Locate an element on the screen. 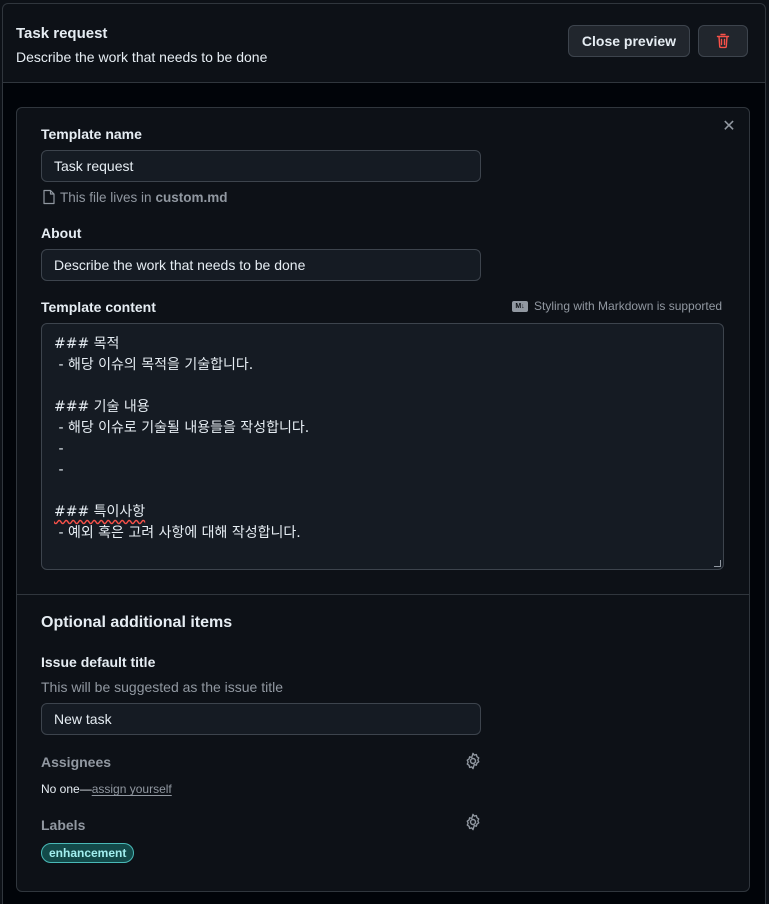 This screenshot has width=769, height=904. file-note-prefix: This file lives in is located at coordinates (106, 197).